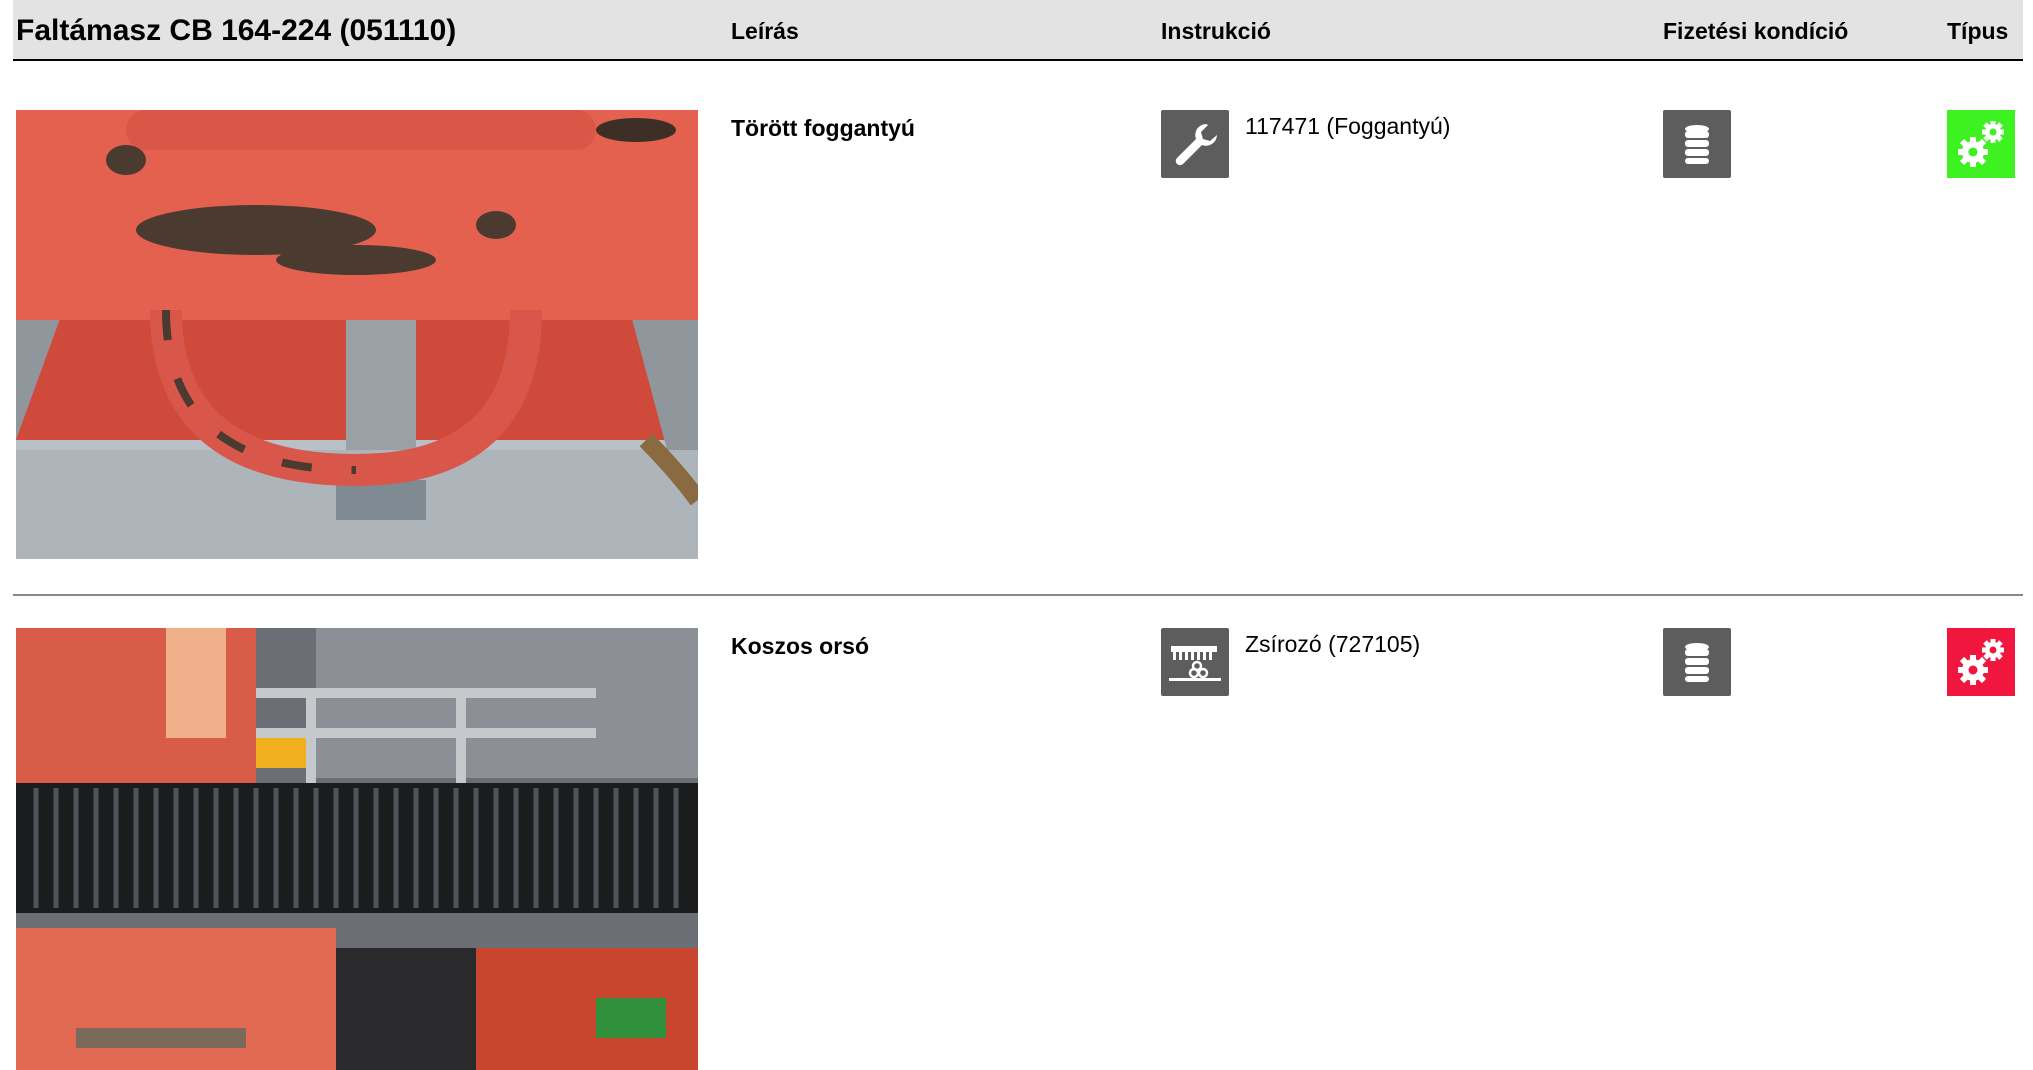  What do you see at coordinates (357, 849) in the screenshot?
I see `damage-photo-spindle` at bounding box center [357, 849].